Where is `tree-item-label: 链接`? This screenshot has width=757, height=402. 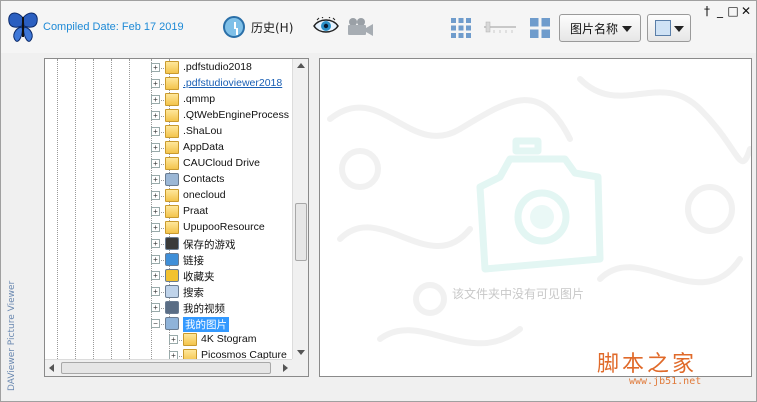 tree-item-label: 链接 is located at coordinates (193, 261).